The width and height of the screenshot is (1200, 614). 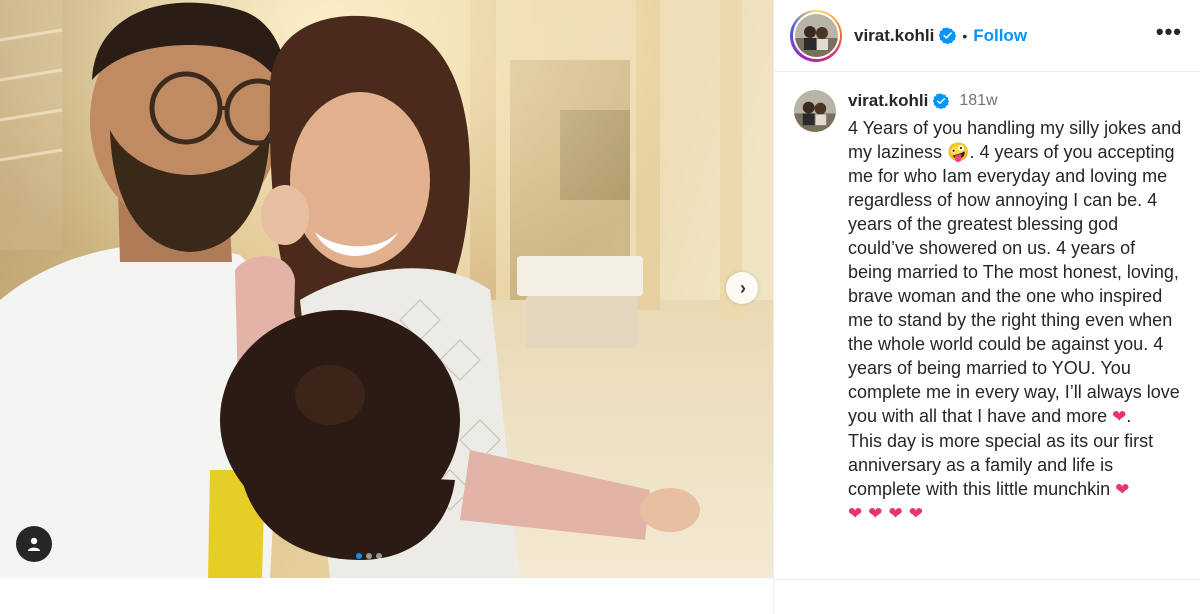 I want to click on user-tag-icon, so click(x=34, y=544).